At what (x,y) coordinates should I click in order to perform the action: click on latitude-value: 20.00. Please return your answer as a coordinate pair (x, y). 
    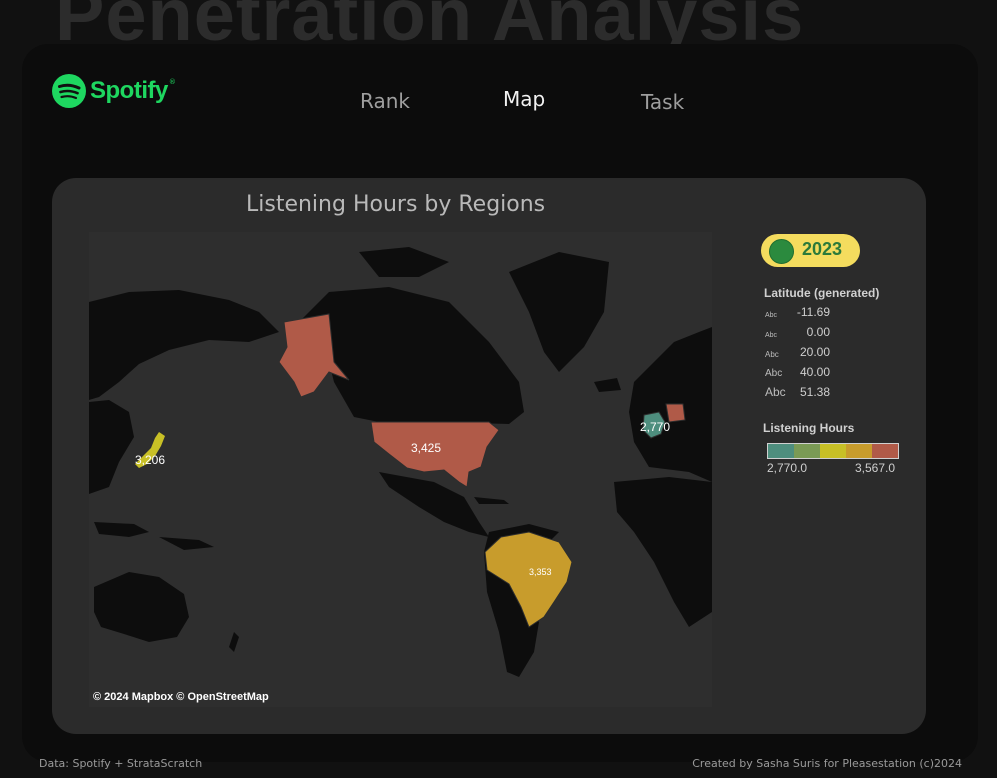
    Looking at the image, I should click on (814, 352).